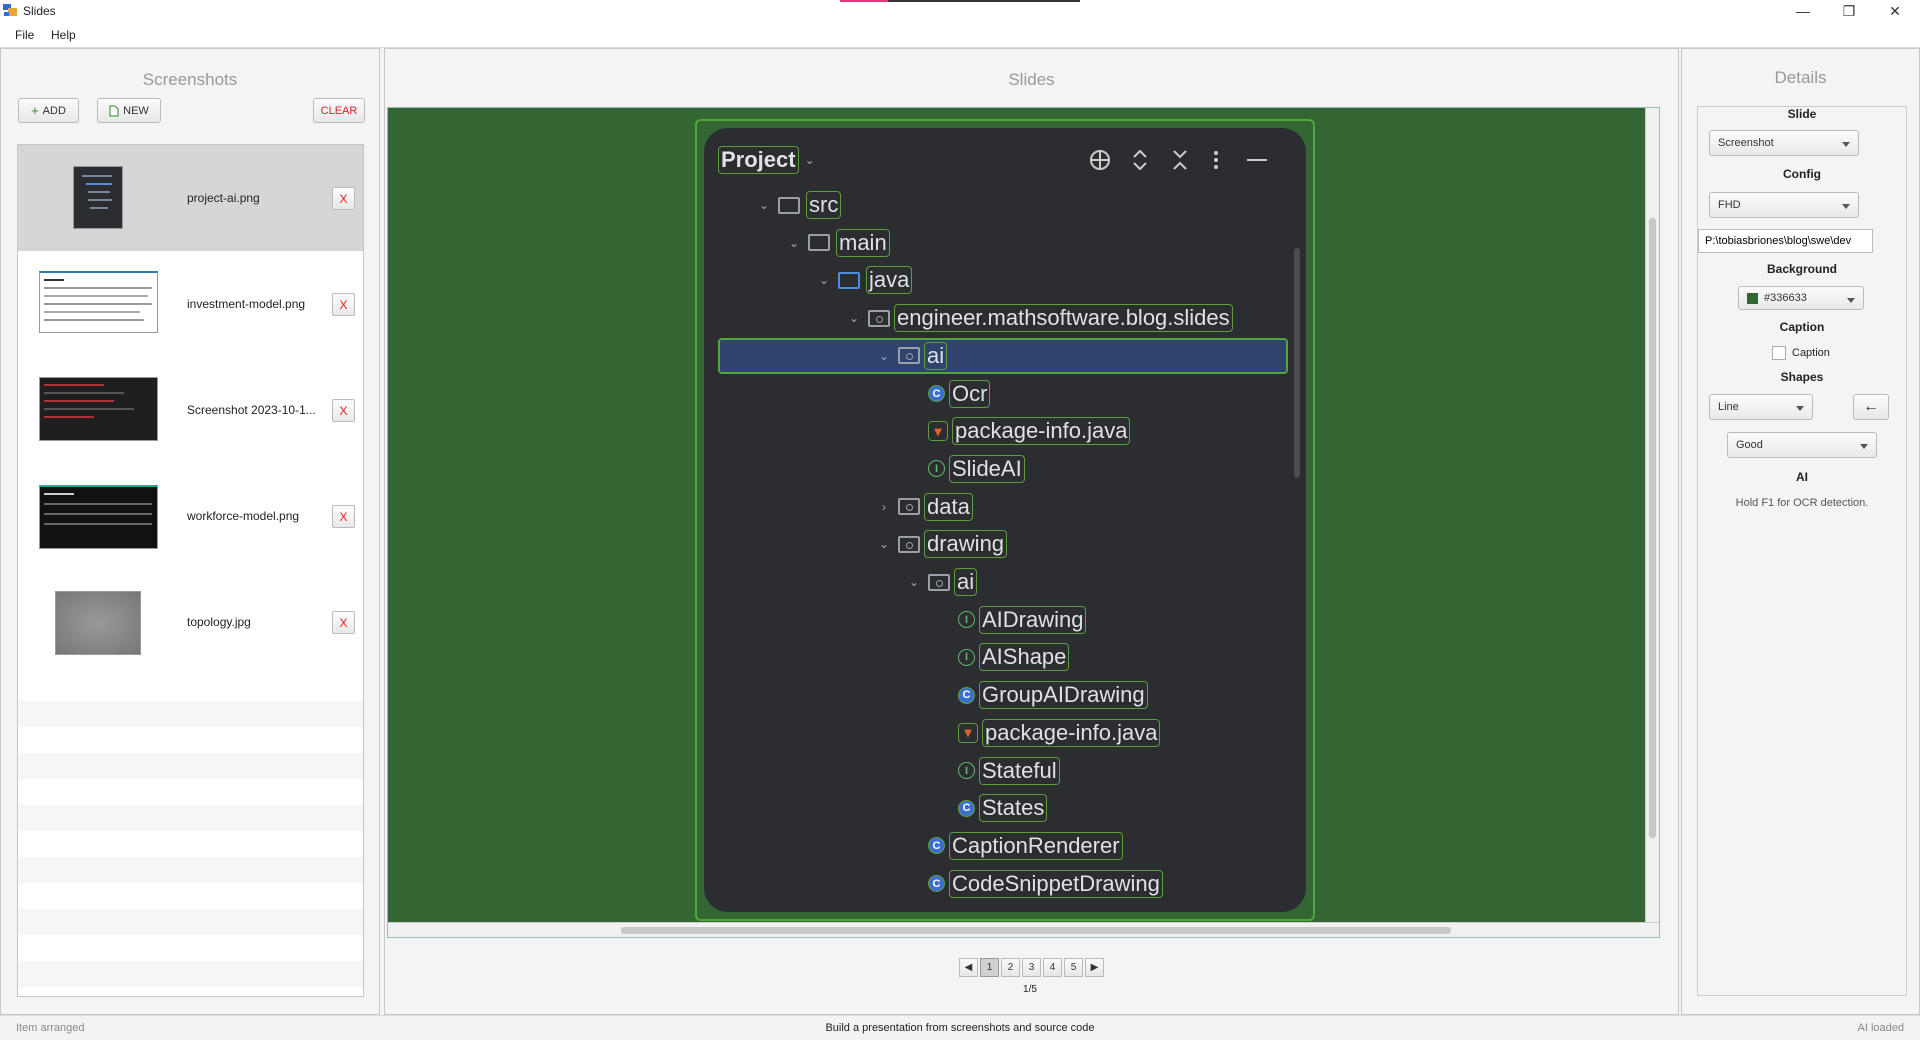 Image resolution: width=1920 pixels, height=1040 pixels. What do you see at coordinates (1728, 407) in the screenshot?
I see `shape-value: Line` at bounding box center [1728, 407].